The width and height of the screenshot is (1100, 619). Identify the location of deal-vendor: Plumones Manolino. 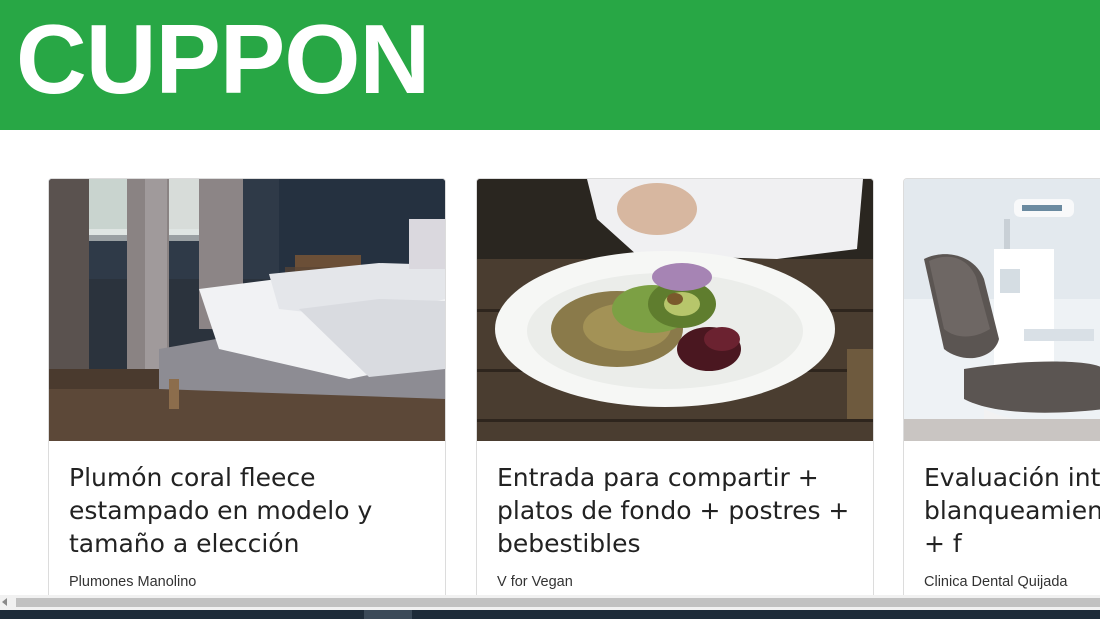
(133, 582).